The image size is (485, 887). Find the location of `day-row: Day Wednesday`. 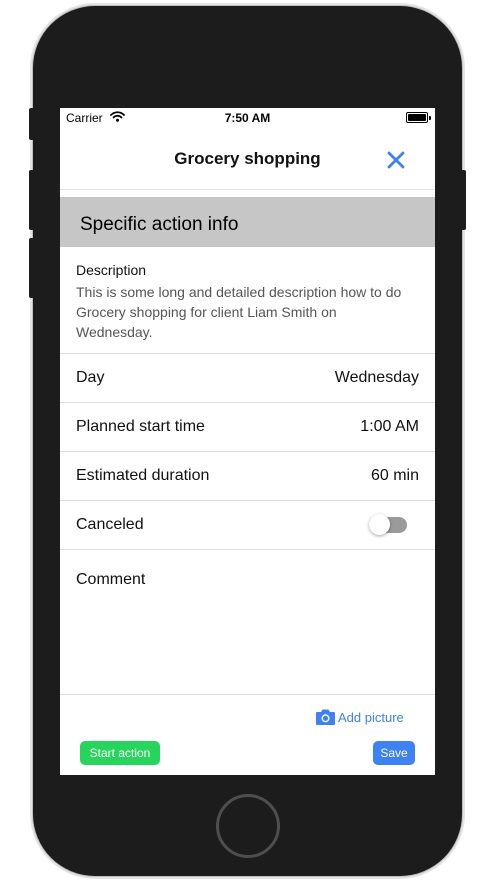

day-row: Day Wednesday is located at coordinates (247, 378).